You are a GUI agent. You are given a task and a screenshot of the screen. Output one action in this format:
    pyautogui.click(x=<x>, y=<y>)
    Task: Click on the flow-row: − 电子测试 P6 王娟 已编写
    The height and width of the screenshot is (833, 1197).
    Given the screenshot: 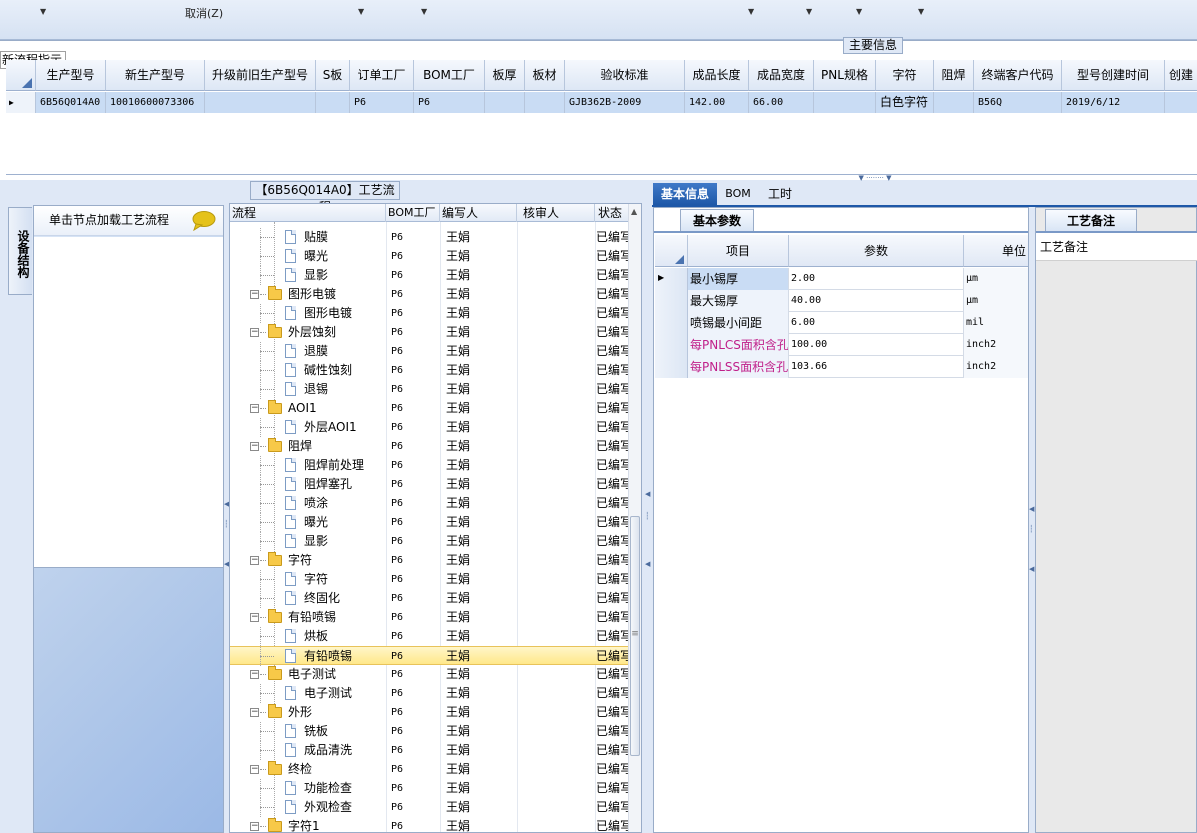 What is the action you would take?
    pyautogui.click(x=430, y=674)
    